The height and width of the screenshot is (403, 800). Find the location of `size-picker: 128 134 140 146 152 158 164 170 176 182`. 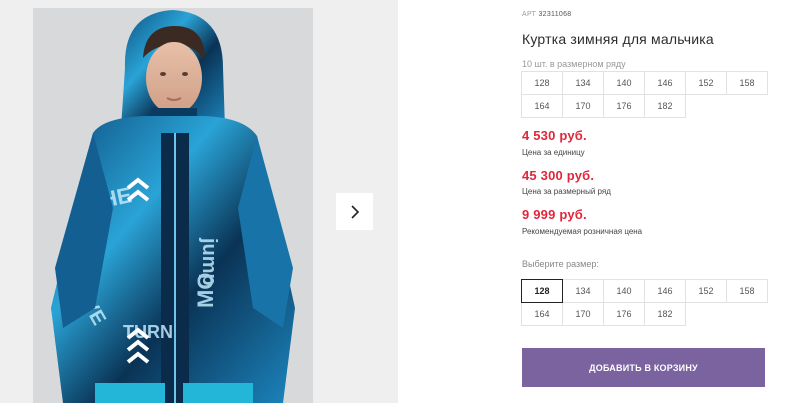

size-picker: 128 134 140 146 152 158 164 170 176 182 is located at coordinates (645, 302).